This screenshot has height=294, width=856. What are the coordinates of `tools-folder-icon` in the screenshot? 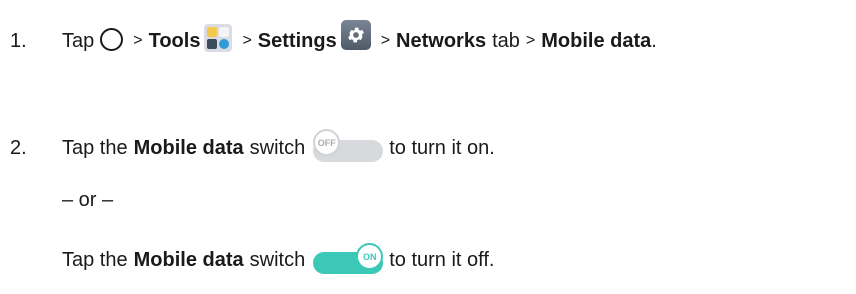 It's located at (218, 38).